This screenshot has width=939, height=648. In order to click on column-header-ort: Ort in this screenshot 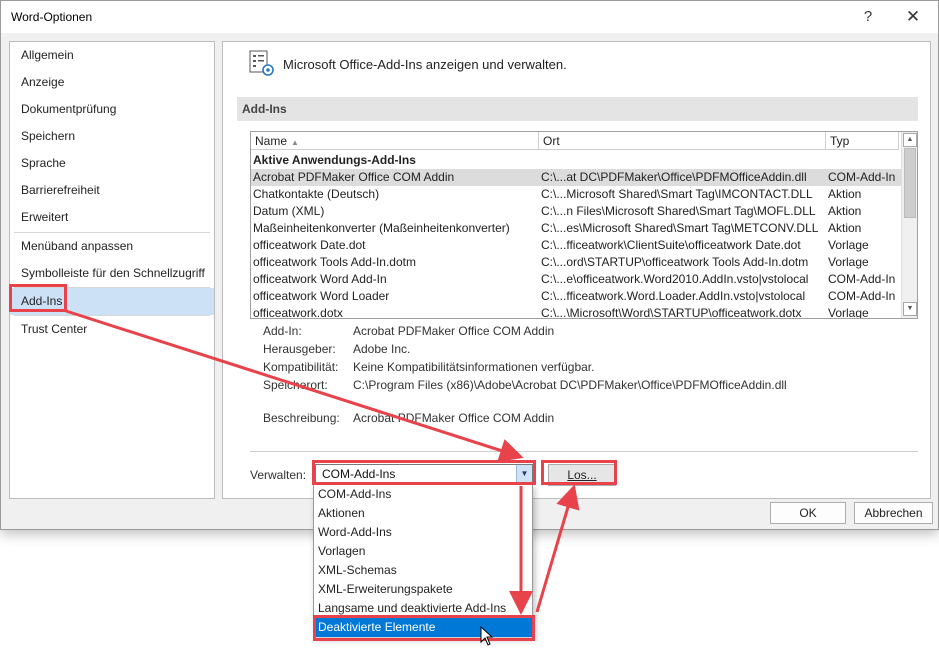, I will do `click(682, 141)`.